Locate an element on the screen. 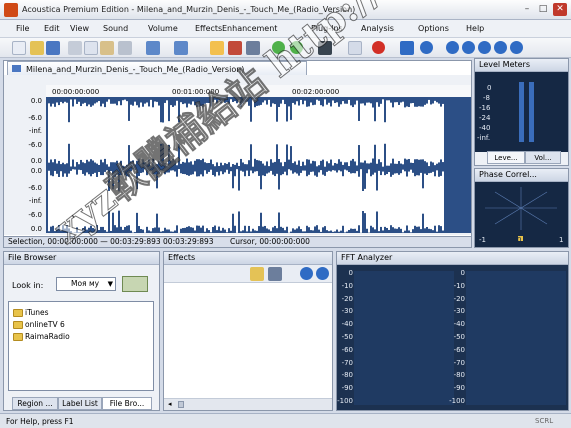 The height and width of the screenshot is (428, 571). scroll-left-icon: ◂ is located at coordinates (170, 404).